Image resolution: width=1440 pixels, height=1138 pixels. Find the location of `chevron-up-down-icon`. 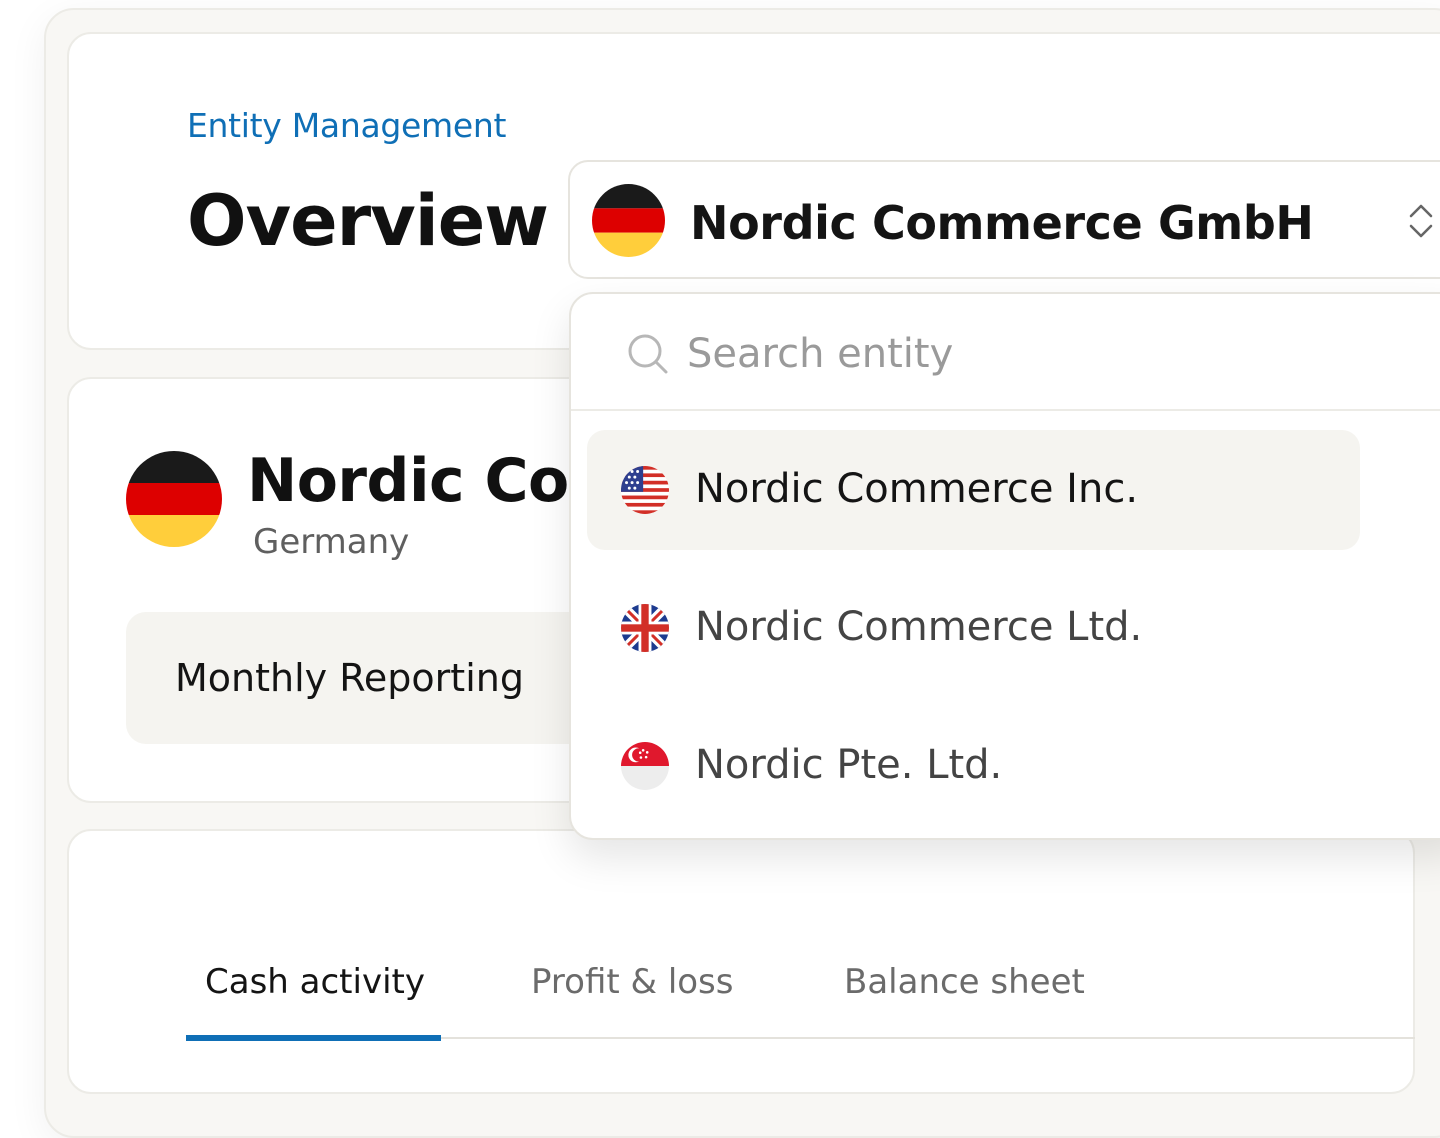

chevron-up-down-icon is located at coordinates (1421, 221).